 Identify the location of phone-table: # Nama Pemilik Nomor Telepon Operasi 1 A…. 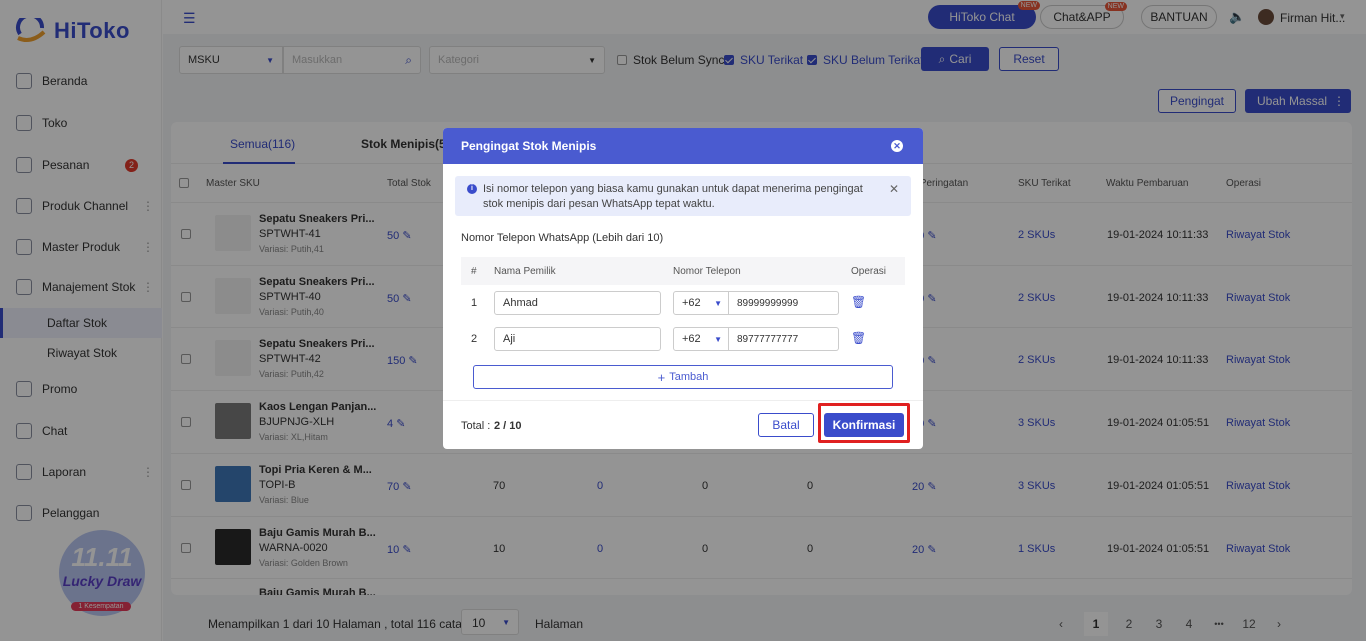
(683, 307).